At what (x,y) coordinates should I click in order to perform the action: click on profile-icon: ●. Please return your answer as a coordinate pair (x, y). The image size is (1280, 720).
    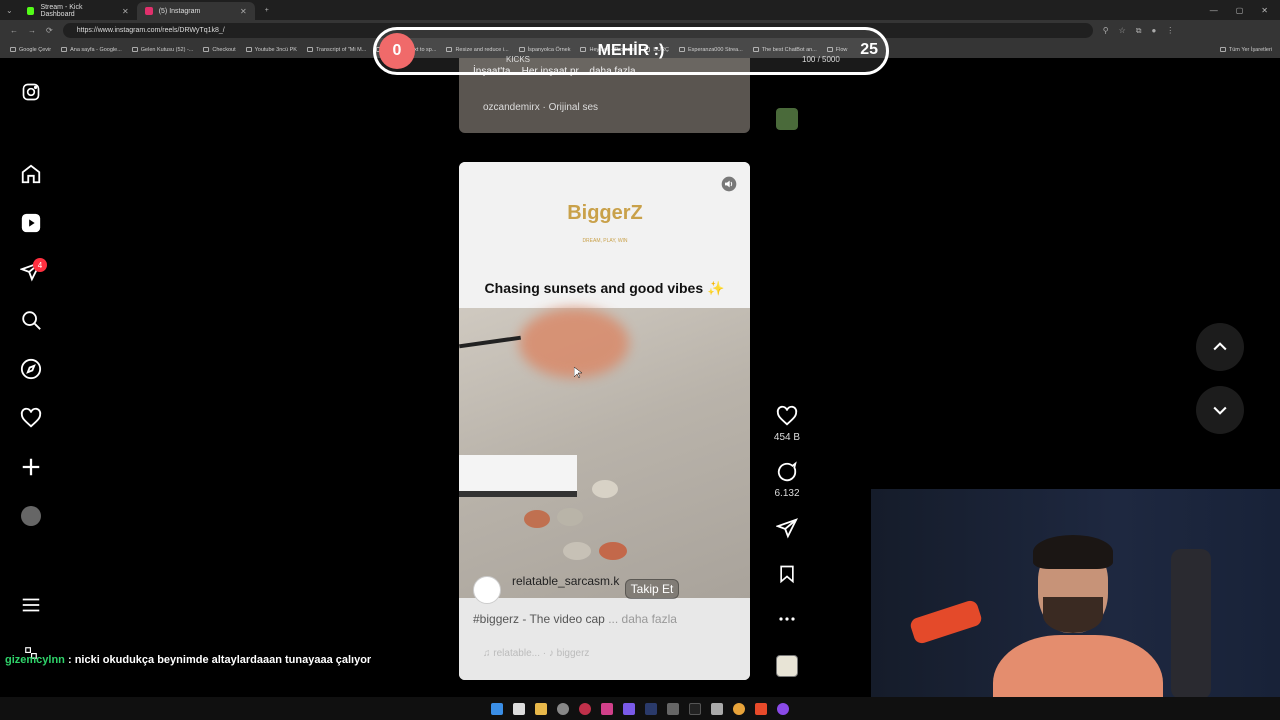
    Looking at the image, I should click on (1153, 31).